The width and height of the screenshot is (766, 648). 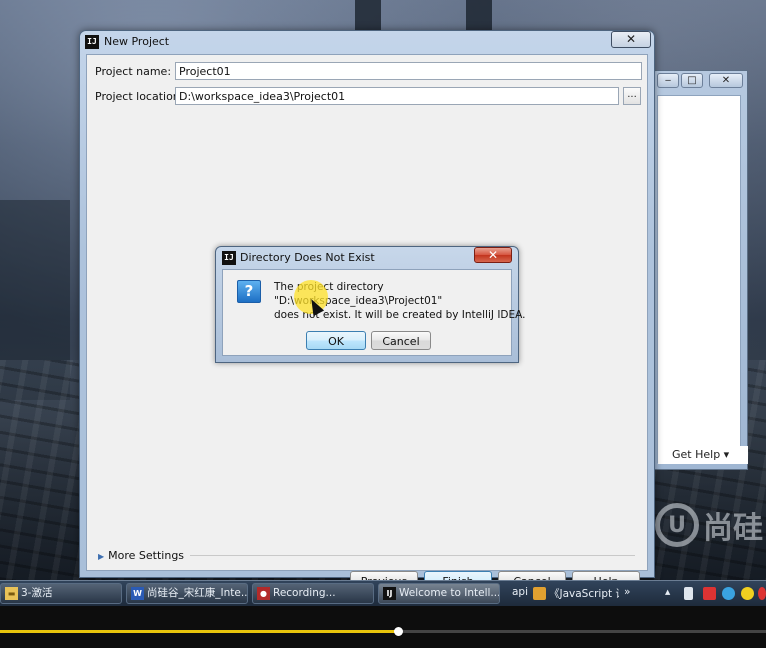 I want to click on project-location-input, so click(x=397, y=96).